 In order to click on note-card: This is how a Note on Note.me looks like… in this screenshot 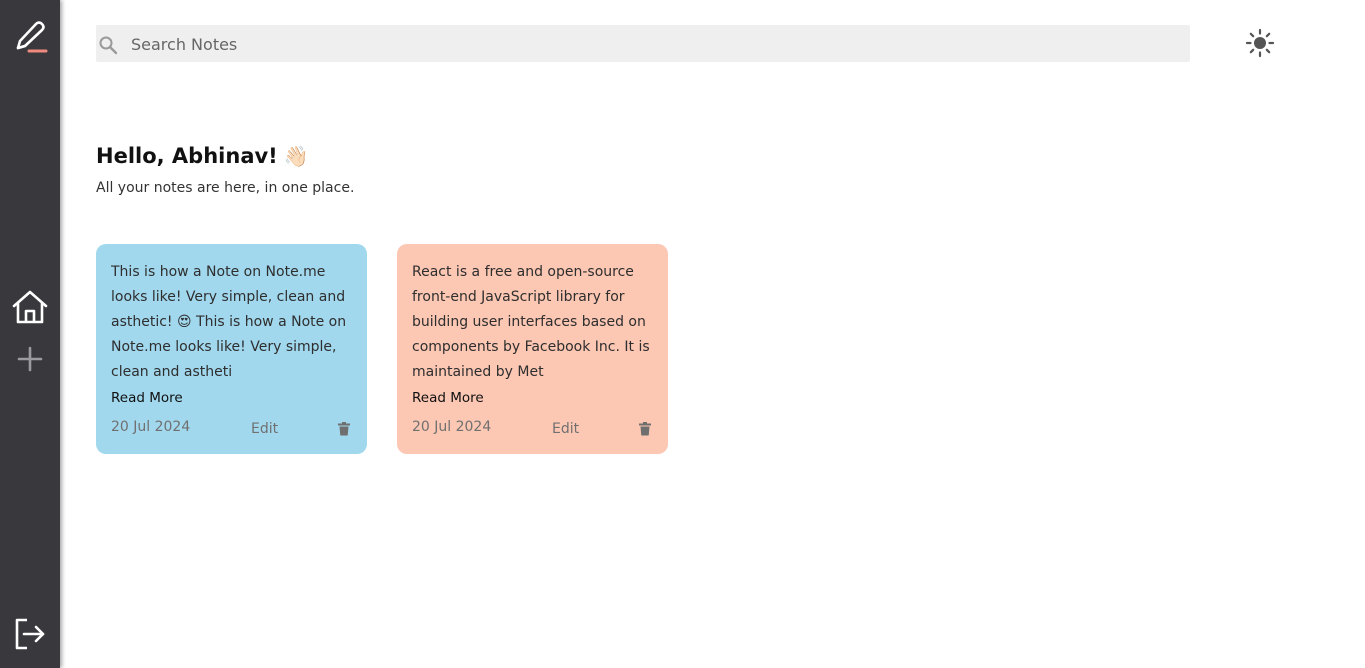, I will do `click(231, 349)`.